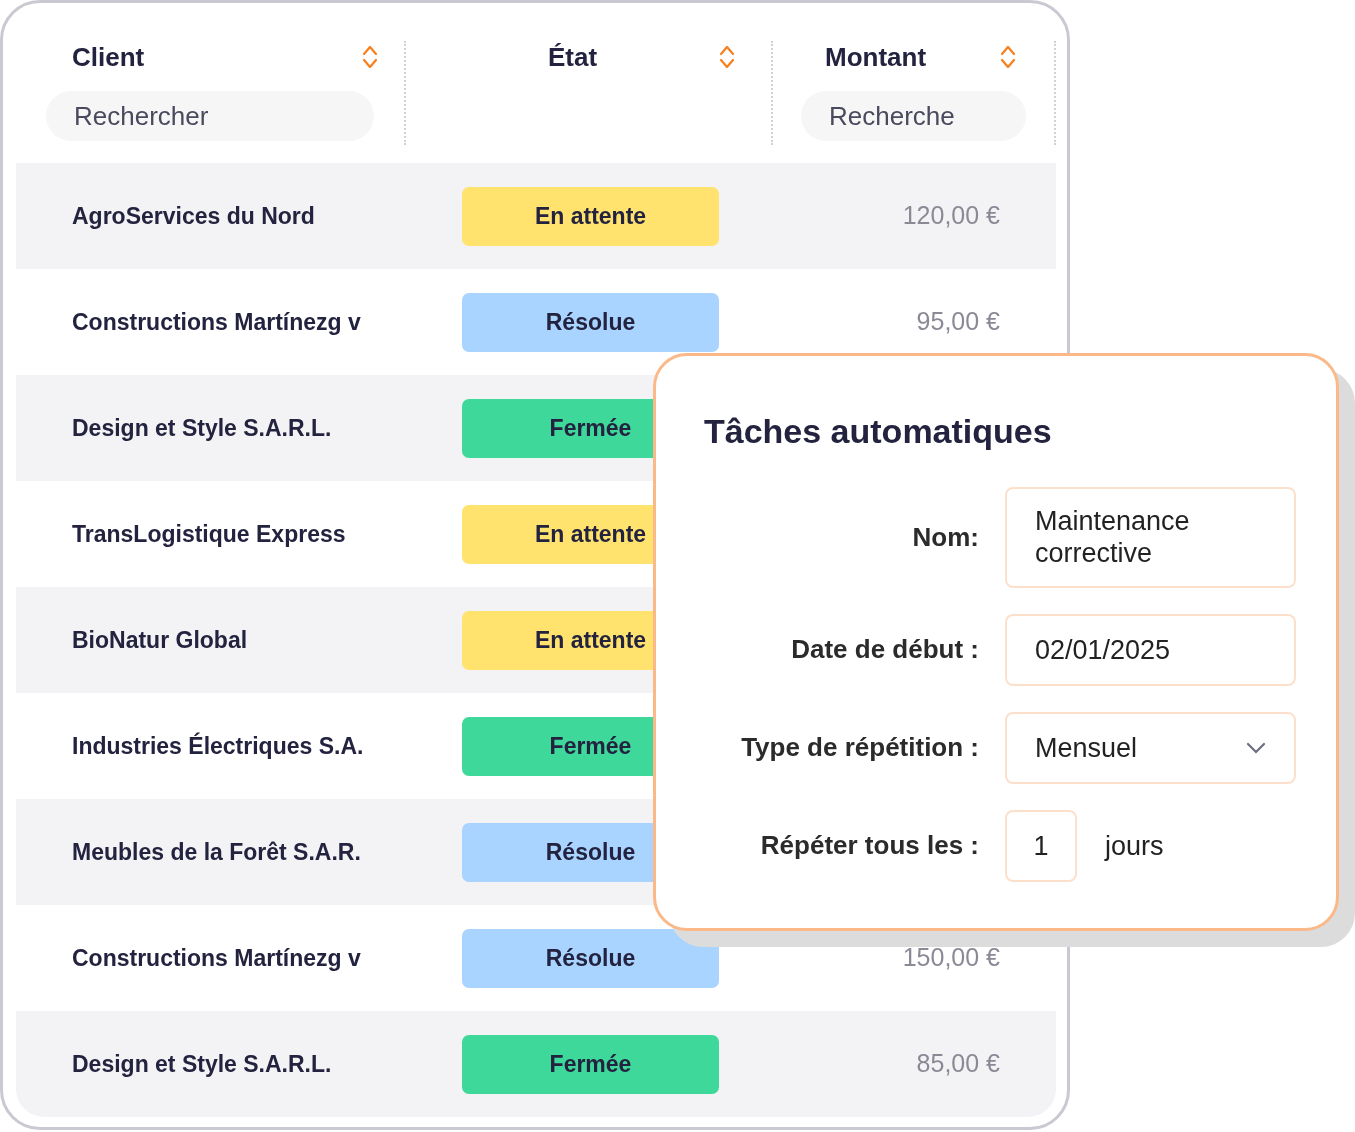 The width and height of the screenshot is (1355, 1132). What do you see at coordinates (884, 650) in the screenshot?
I see `field-label: Date de début :` at bounding box center [884, 650].